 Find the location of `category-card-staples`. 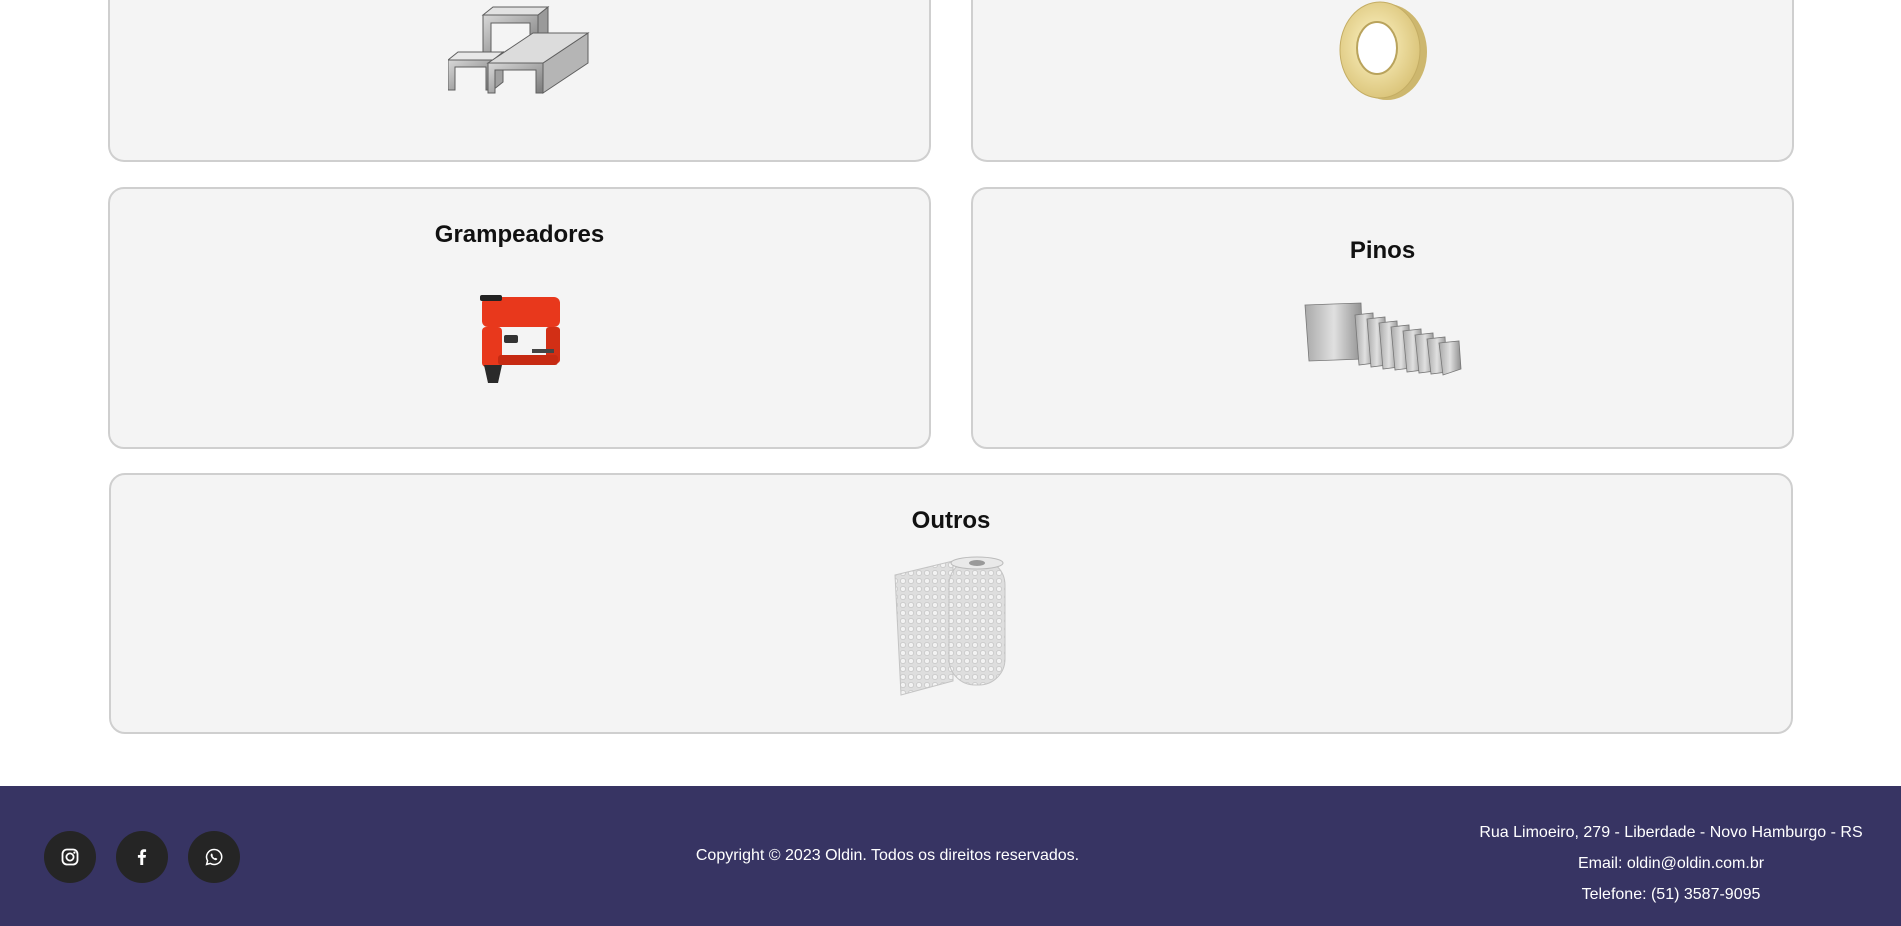

category-card-staples is located at coordinates (519, 81).